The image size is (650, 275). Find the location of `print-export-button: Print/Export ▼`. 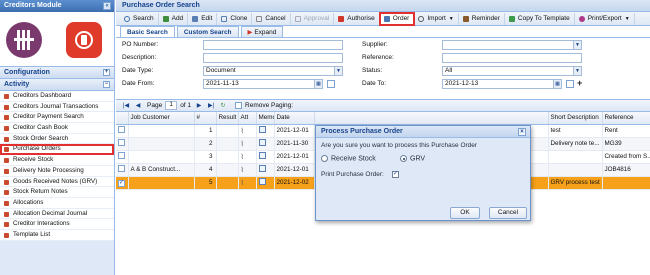

print-export-button: Print/Export ▼ is located at coordinates (605, 18).